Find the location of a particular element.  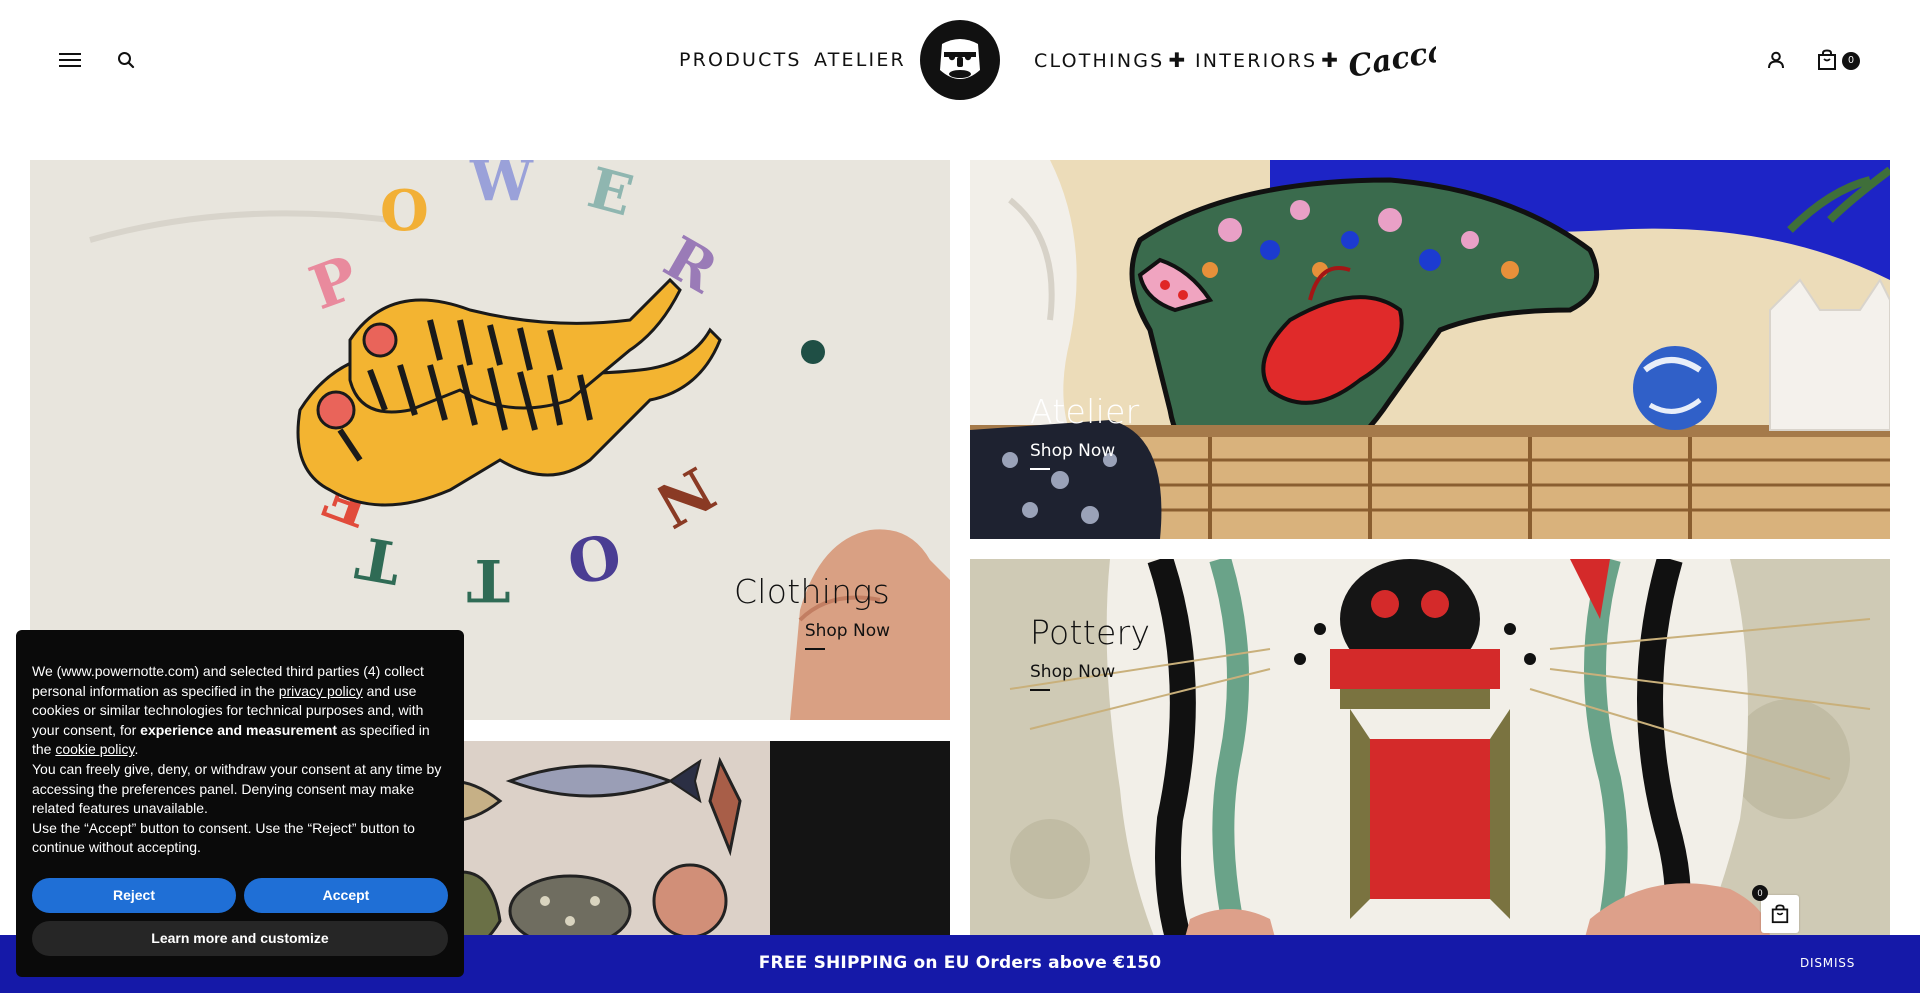

nav-interiors: INTERIORS ✚ is located at coordinates (1267, 60).